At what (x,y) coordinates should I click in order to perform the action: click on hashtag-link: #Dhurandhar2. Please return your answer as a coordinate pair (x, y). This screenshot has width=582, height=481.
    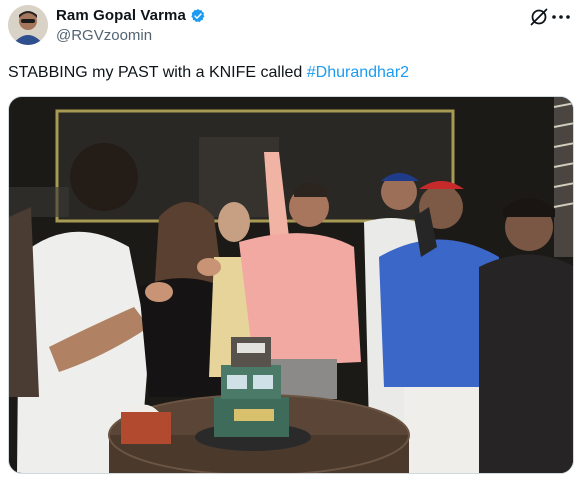
    Looking at the image, I should click on (358, 72).